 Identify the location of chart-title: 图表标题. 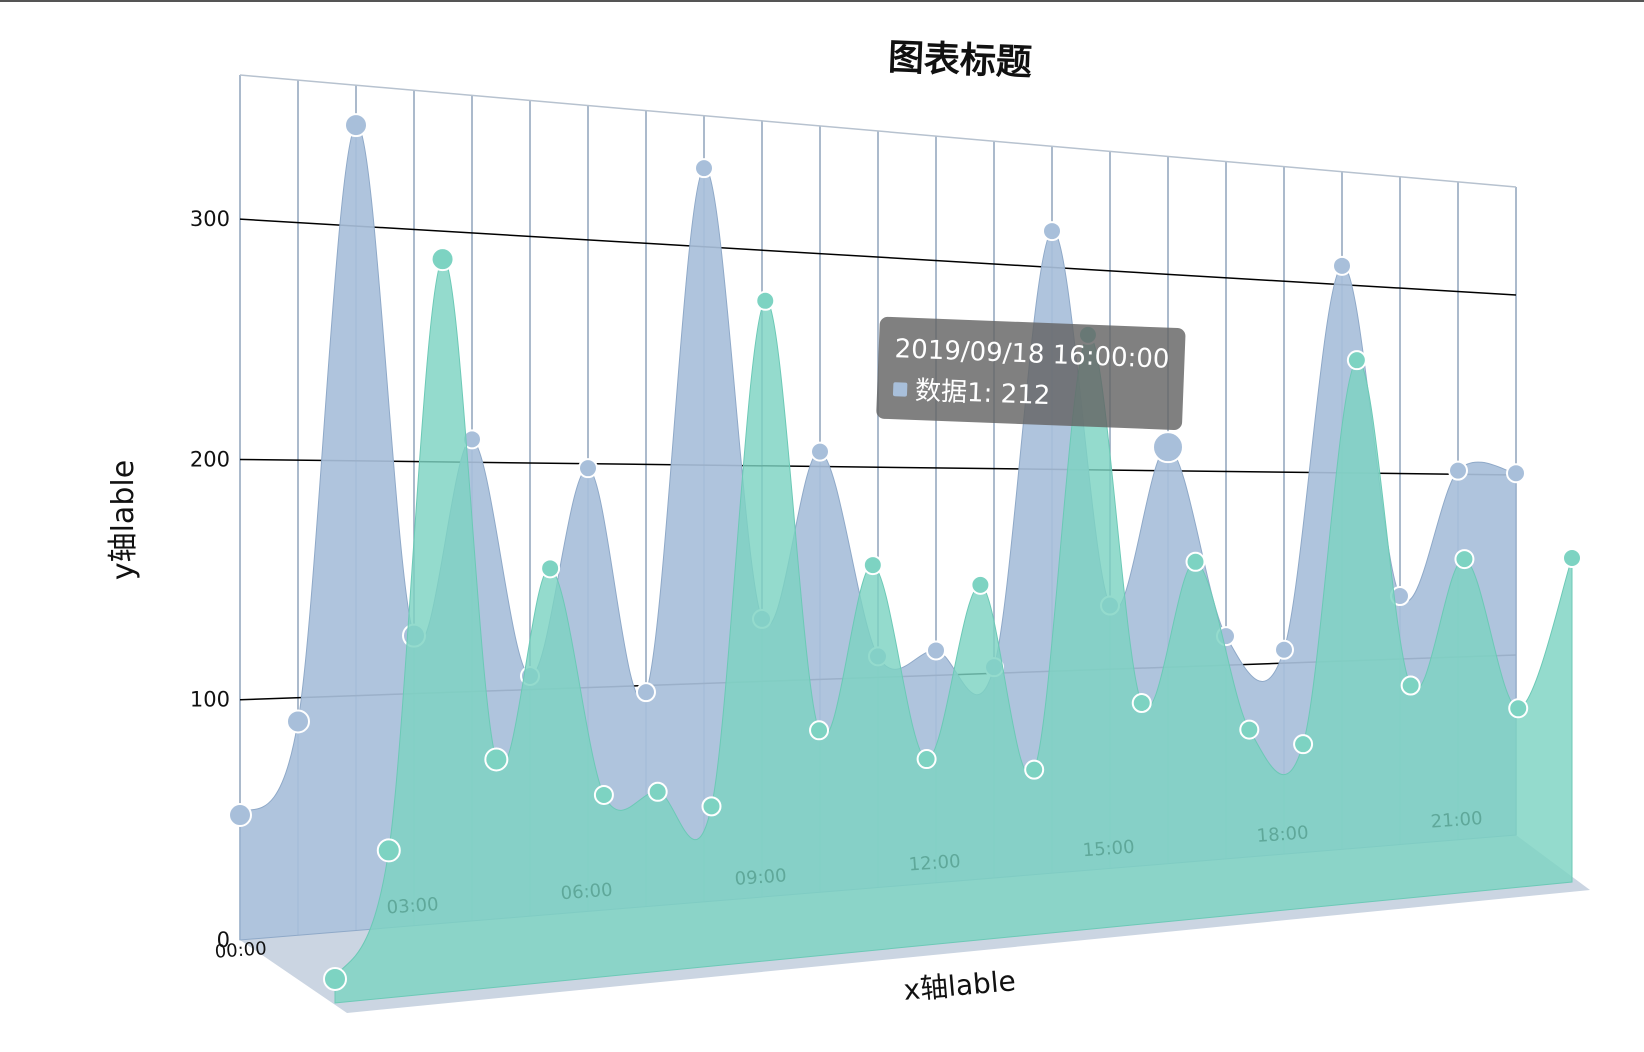
(959, 60).